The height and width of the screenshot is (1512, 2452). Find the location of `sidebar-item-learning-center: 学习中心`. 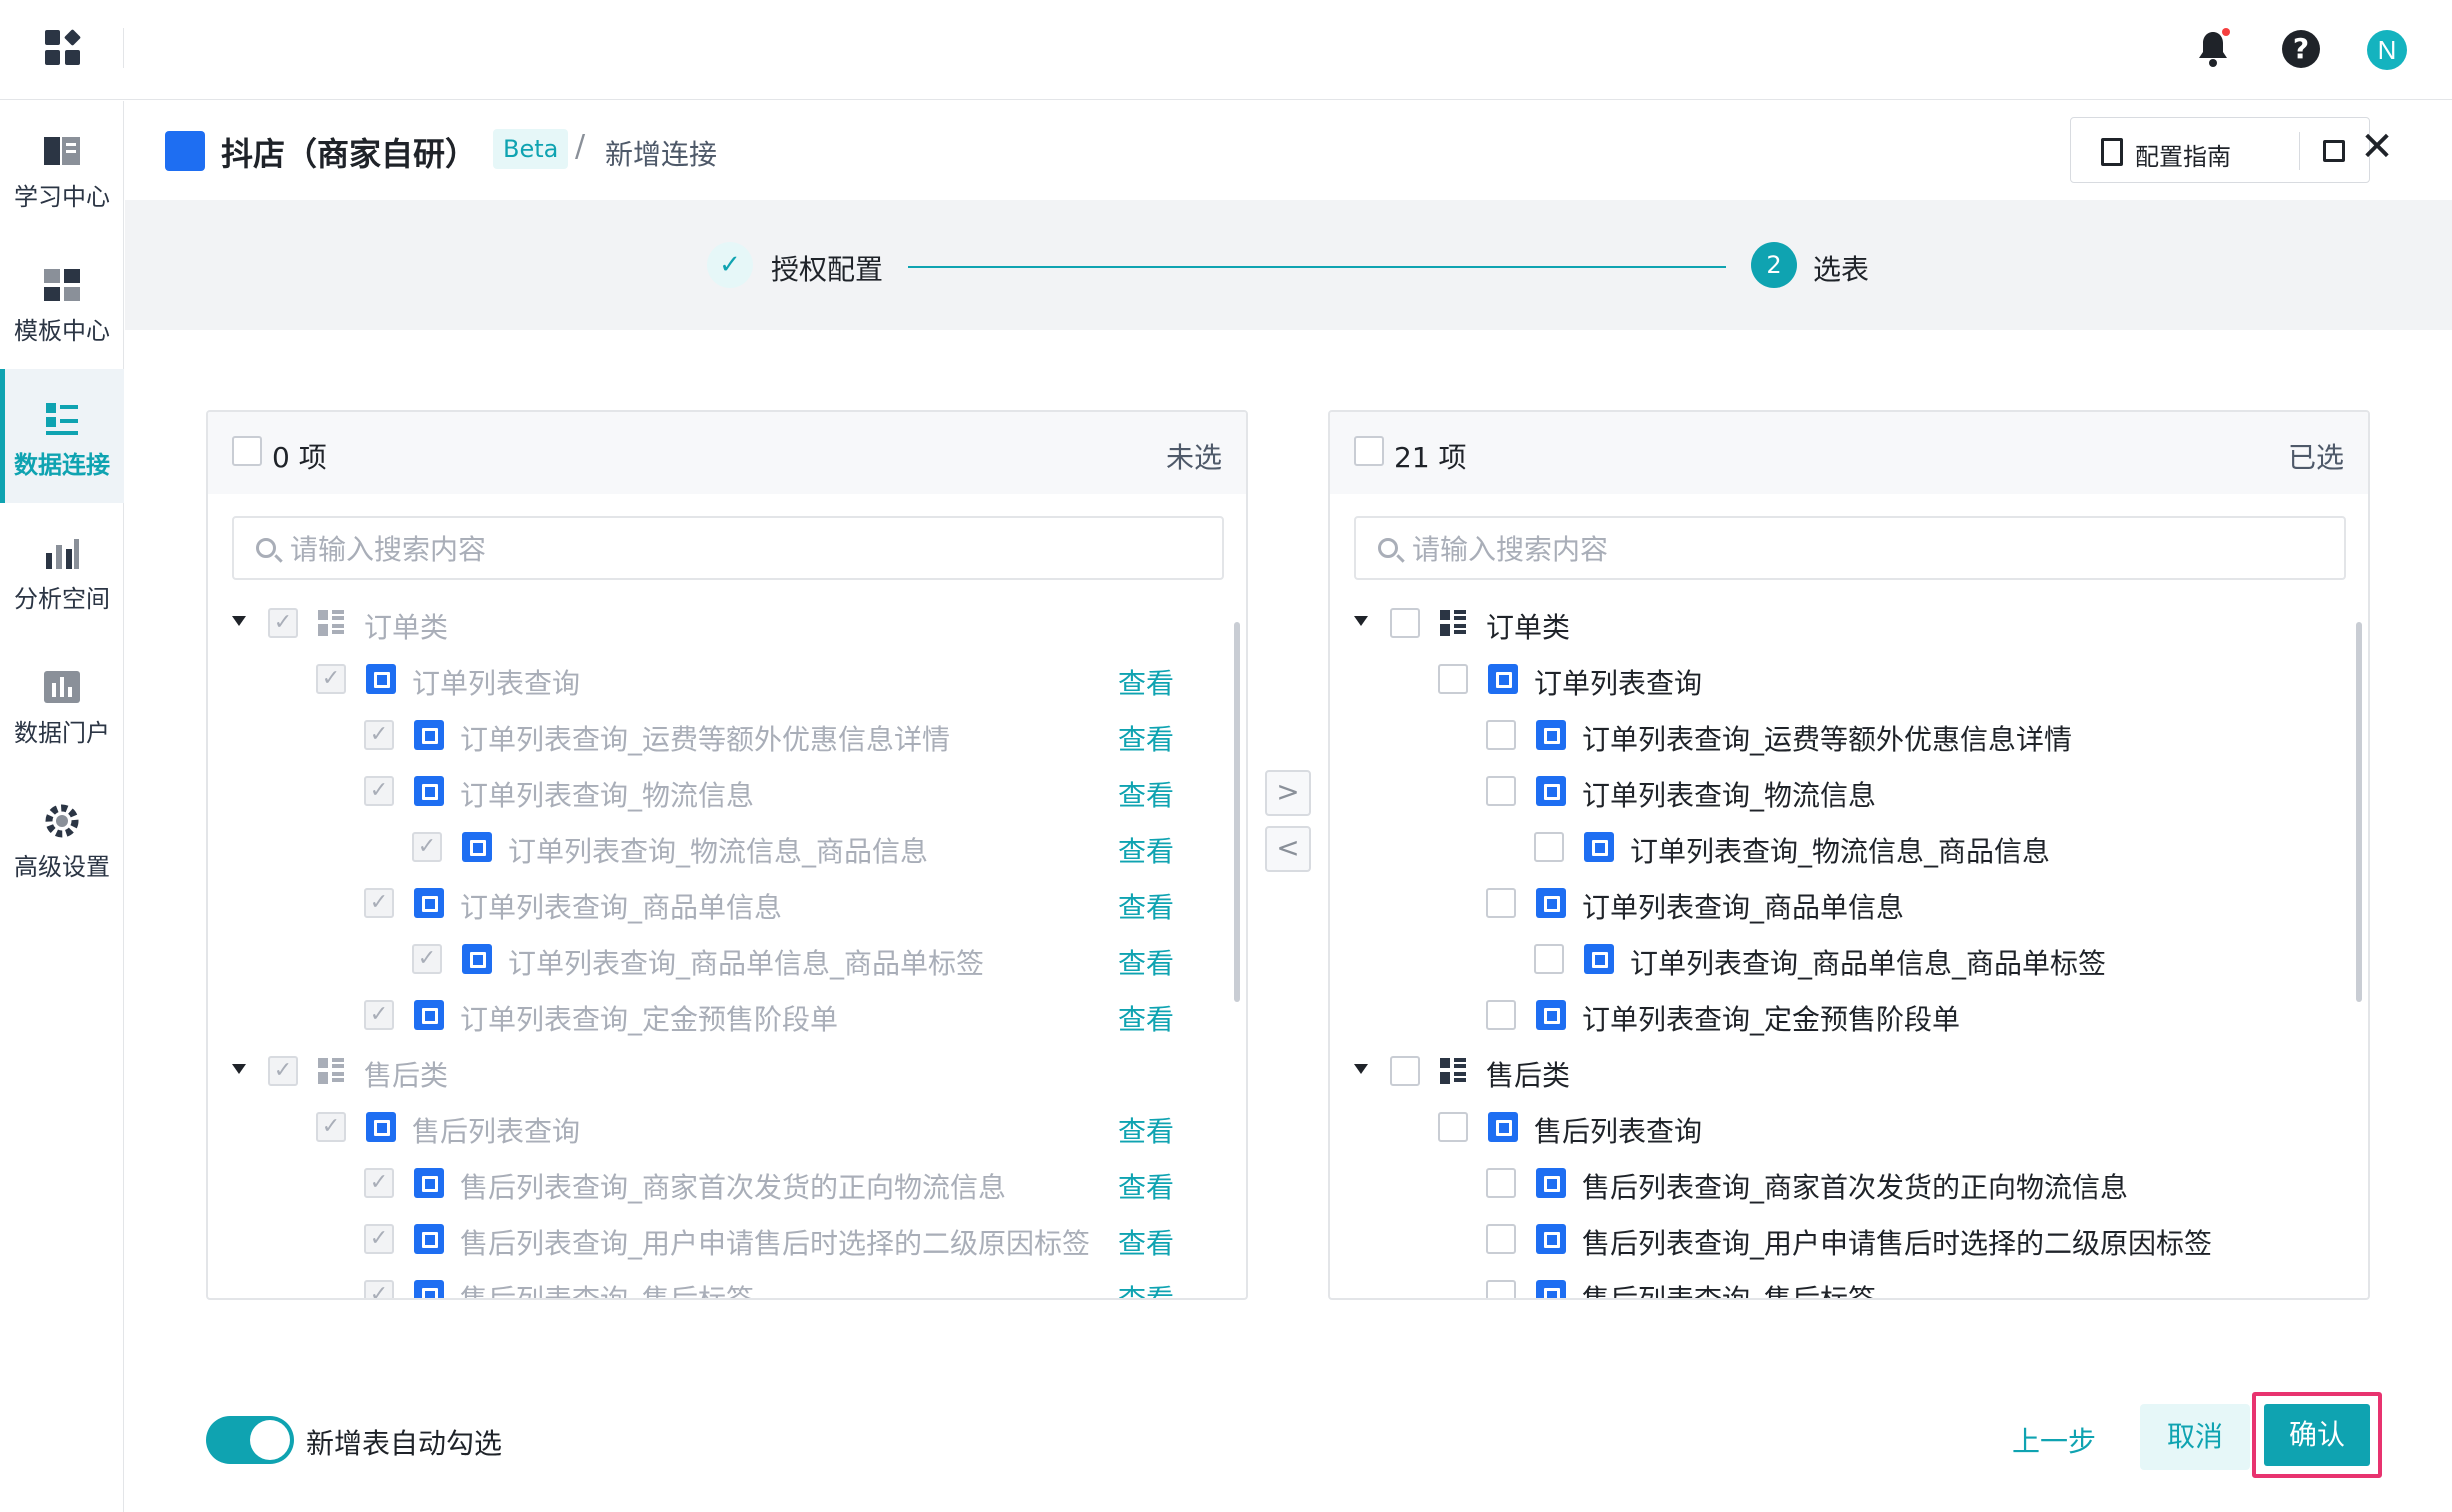

sidebar-item-learning-center: 学习中心 is located at coordinates (62, 168).